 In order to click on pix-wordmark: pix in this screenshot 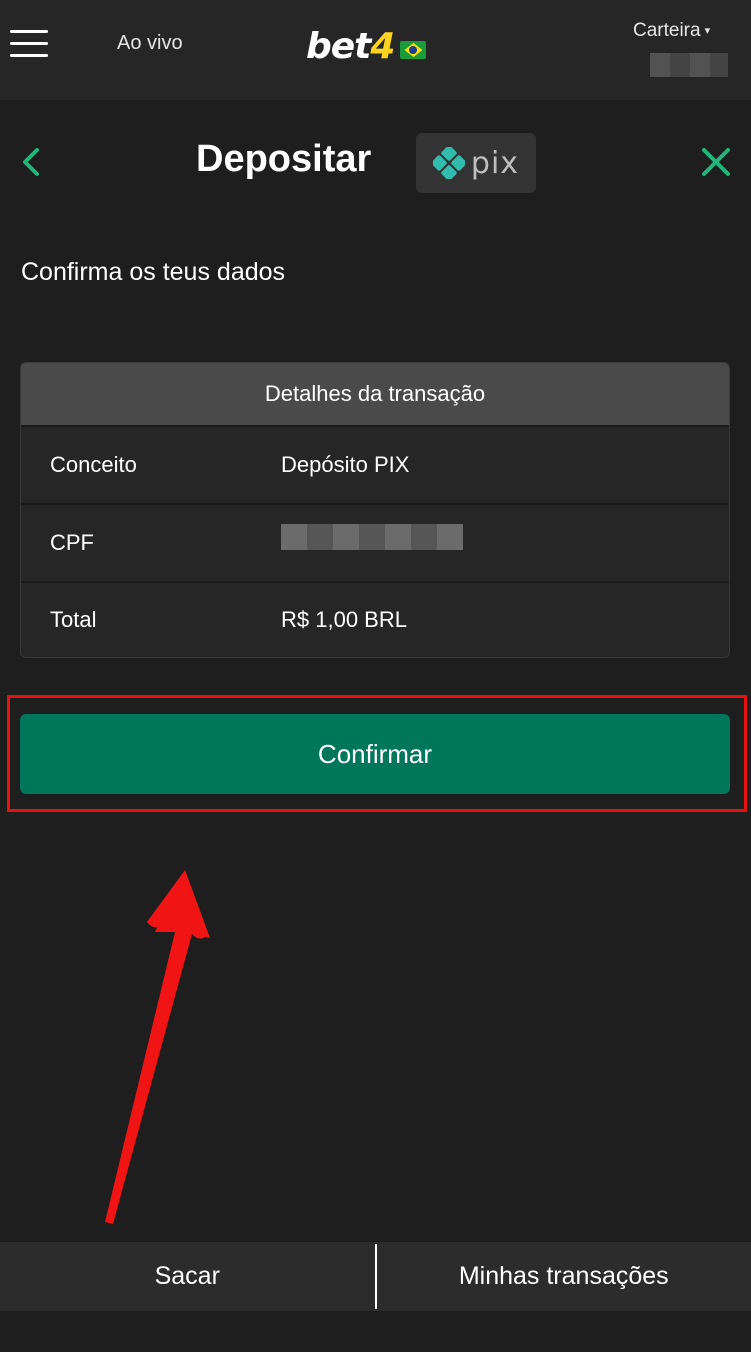, I will do `click(495, 163)`.